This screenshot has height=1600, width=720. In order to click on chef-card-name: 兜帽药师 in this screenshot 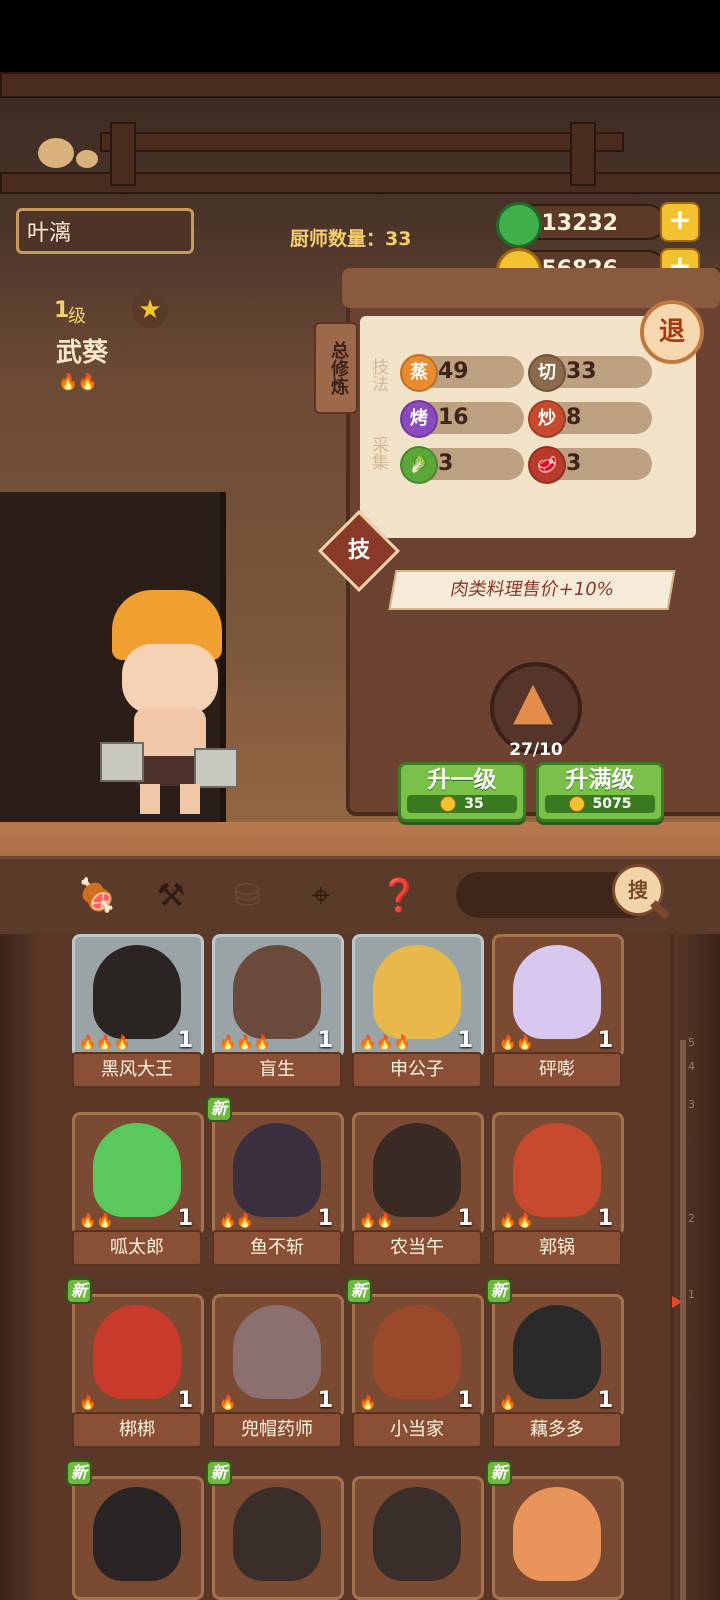, I will do `click(277, 1430)`.